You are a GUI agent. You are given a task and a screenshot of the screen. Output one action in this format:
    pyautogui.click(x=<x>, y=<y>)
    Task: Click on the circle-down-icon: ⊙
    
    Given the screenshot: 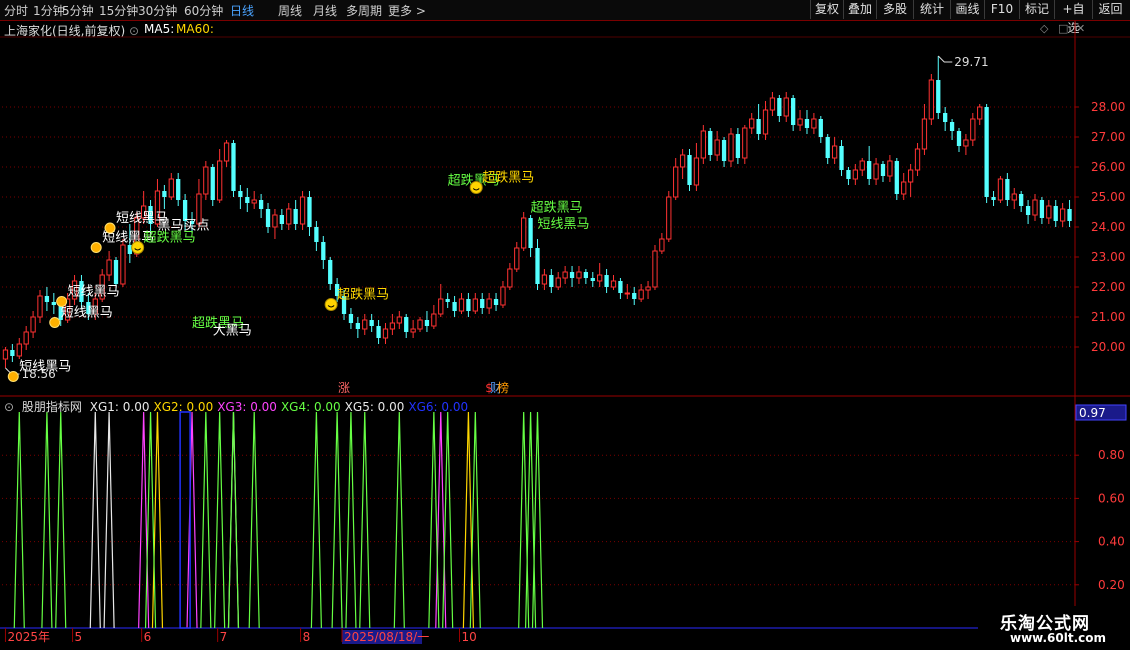 What is the action you would take?
    pyautogui.click(x=9, y=407)
    